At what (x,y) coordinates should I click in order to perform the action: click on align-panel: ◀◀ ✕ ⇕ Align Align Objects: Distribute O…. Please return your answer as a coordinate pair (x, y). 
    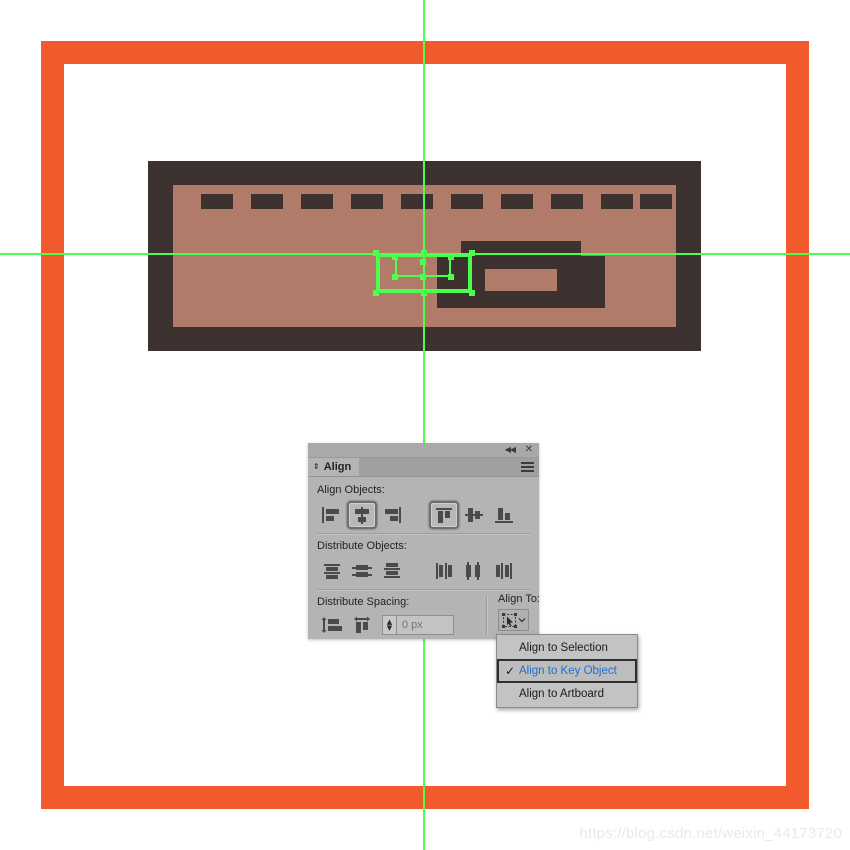
    Looking at the image, I should click on (424, 541).